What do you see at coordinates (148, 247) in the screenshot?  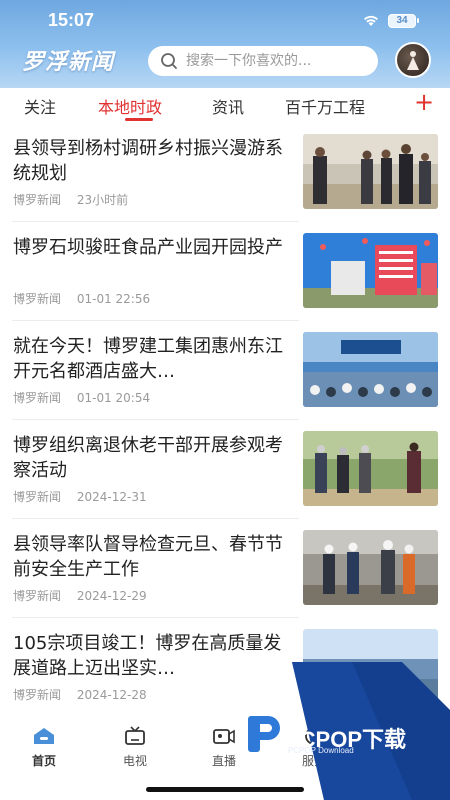 I see `article-title: 博罗石坝骏旺食品产业园开园投产` at bounding box center [148, 247].